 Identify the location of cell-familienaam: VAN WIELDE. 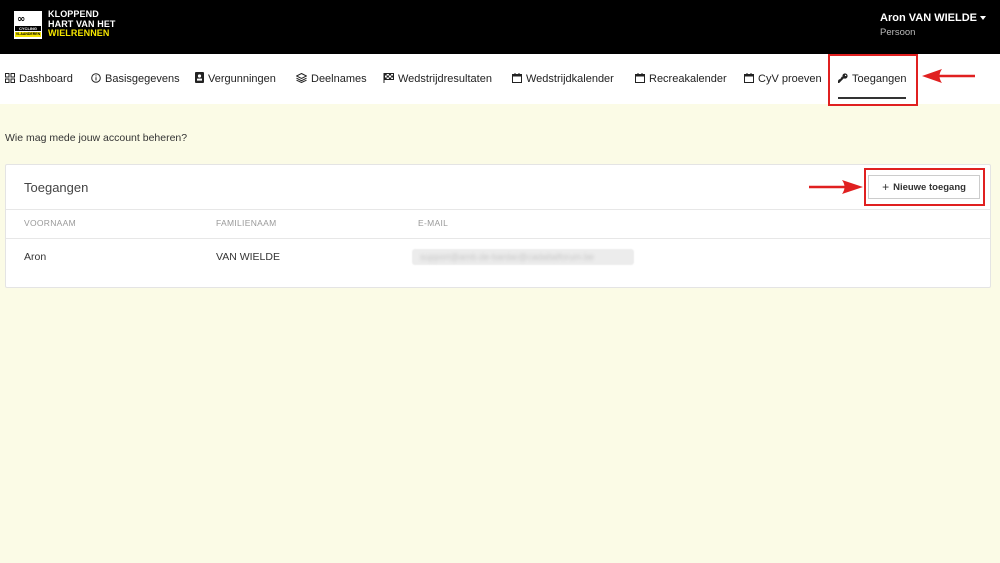
(248, 257).